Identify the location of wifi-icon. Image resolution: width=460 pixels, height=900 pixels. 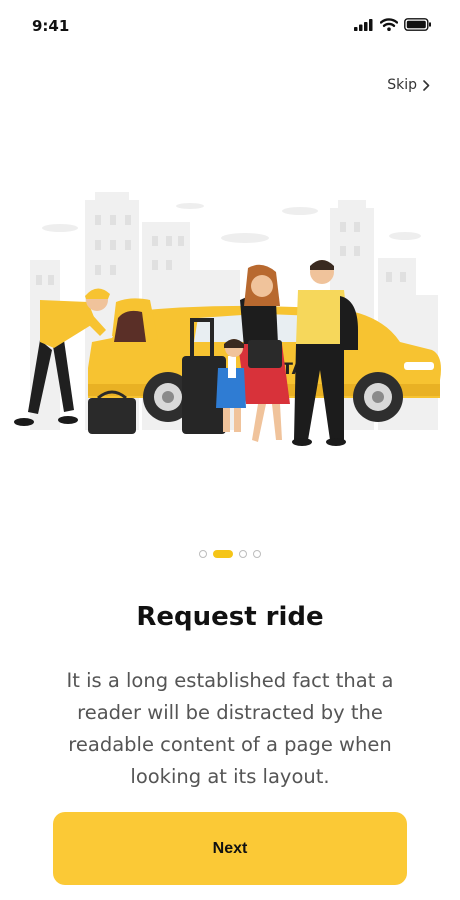
(389, 24).